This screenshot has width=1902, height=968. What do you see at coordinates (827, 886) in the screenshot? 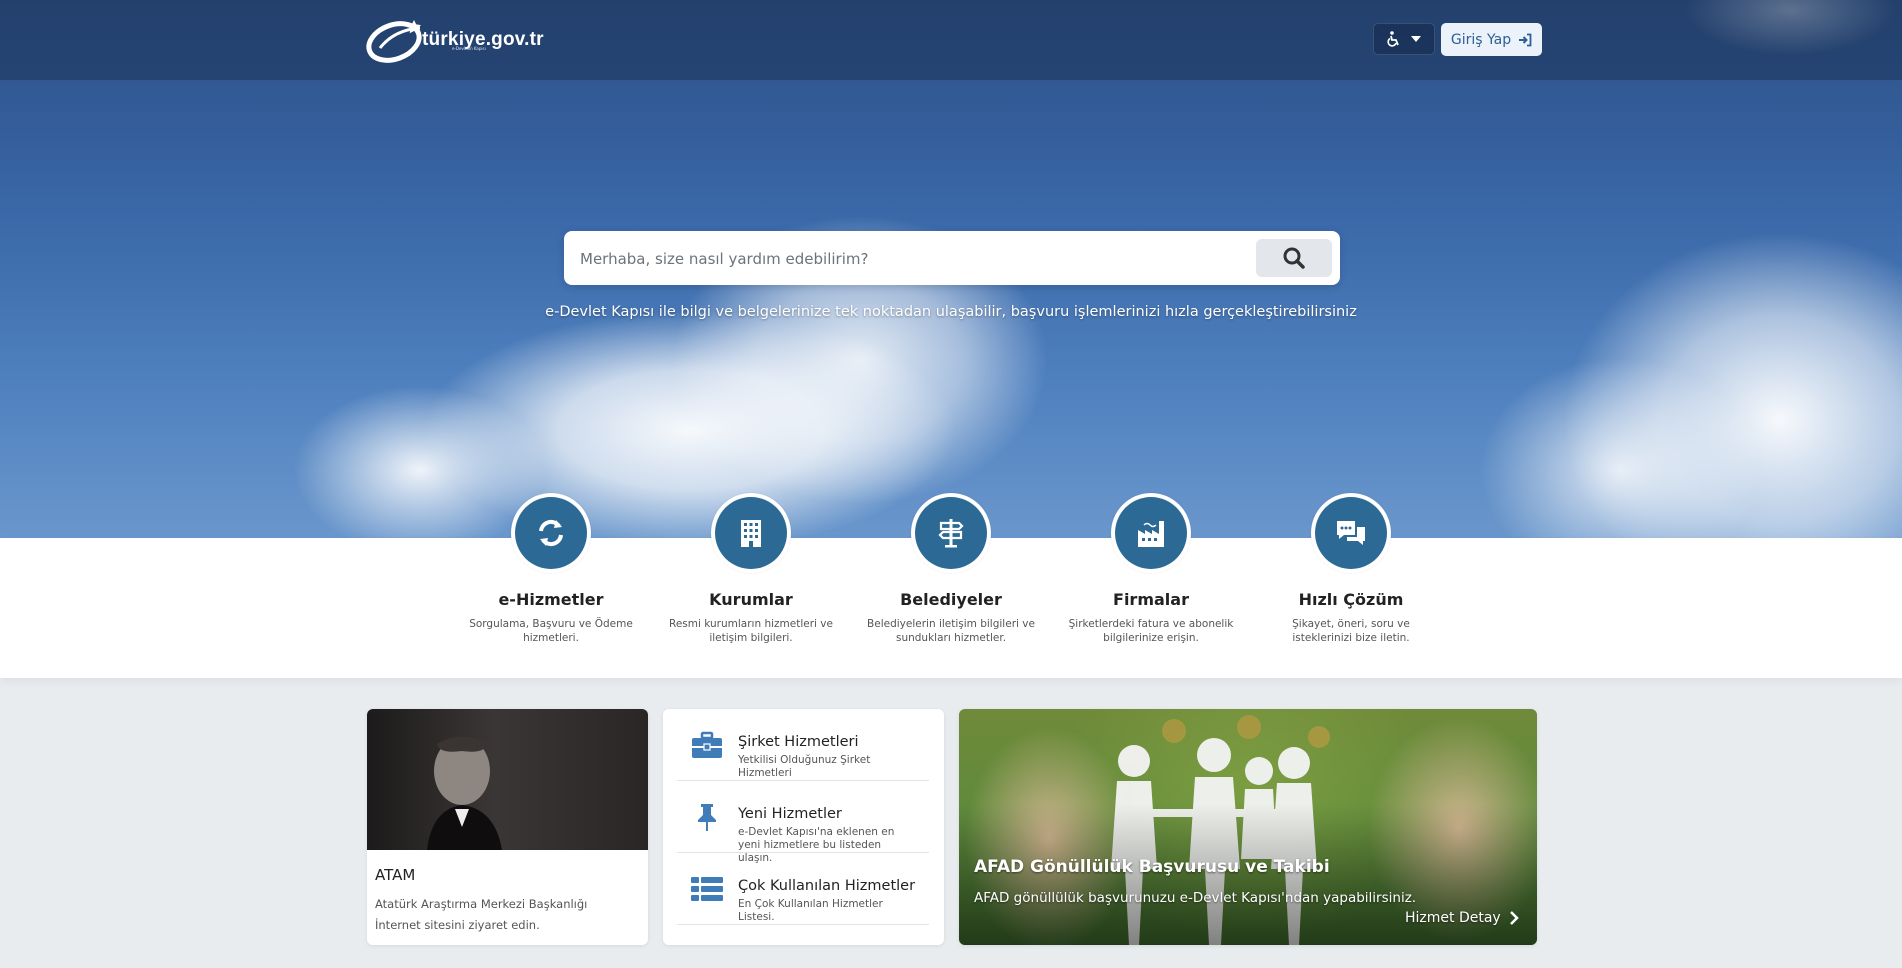
I see `list-item-title: Çok Kullanılan Hizmetler` at bounding box center [827, 886].